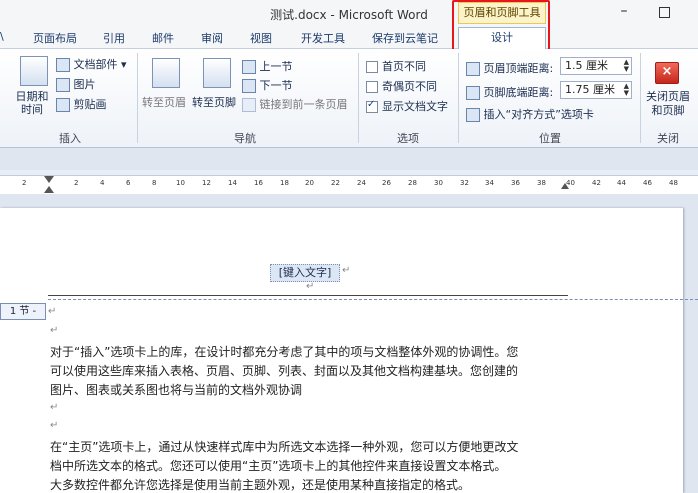 This screenshot has height=493, width=698. Describe the element at coordinates (128, 183) in the screenshot. I see `ruler-tick: 6` at that location.